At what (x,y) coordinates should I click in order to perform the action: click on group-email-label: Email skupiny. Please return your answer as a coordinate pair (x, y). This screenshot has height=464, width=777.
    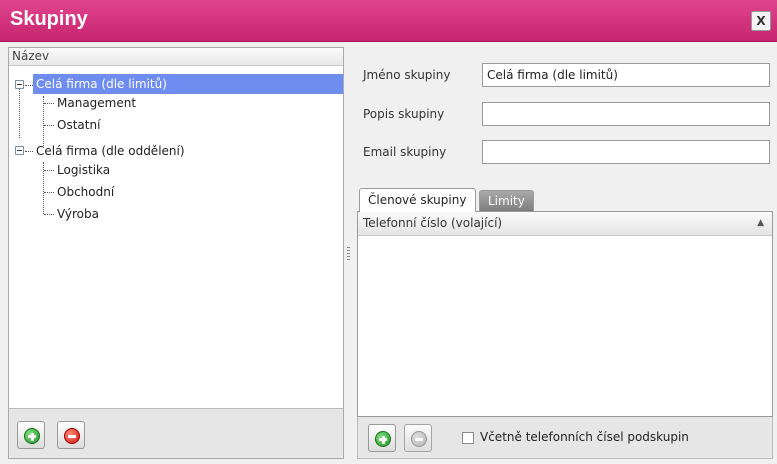
    Looking at the image, I should click on (405, 152).